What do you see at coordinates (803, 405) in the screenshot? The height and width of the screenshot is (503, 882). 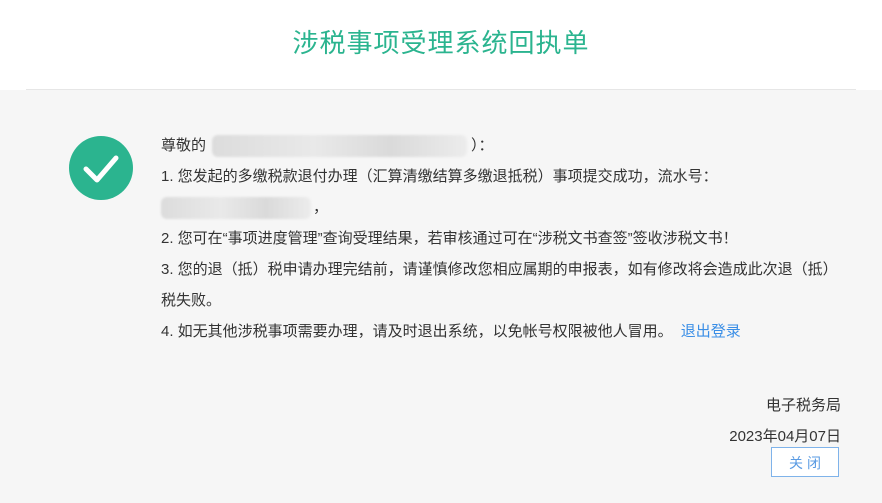 I see `issuer-name: 电子税务局` at bounding box center [803, 405].